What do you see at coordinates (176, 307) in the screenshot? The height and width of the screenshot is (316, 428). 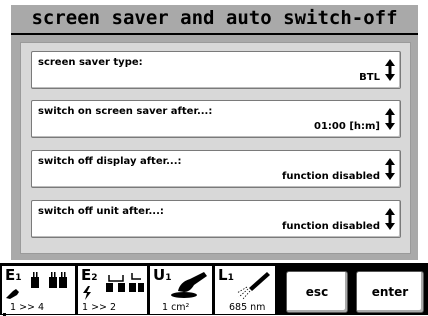 I see `channel-u1-info: 1 cm²` at bounding box center [176, 307].